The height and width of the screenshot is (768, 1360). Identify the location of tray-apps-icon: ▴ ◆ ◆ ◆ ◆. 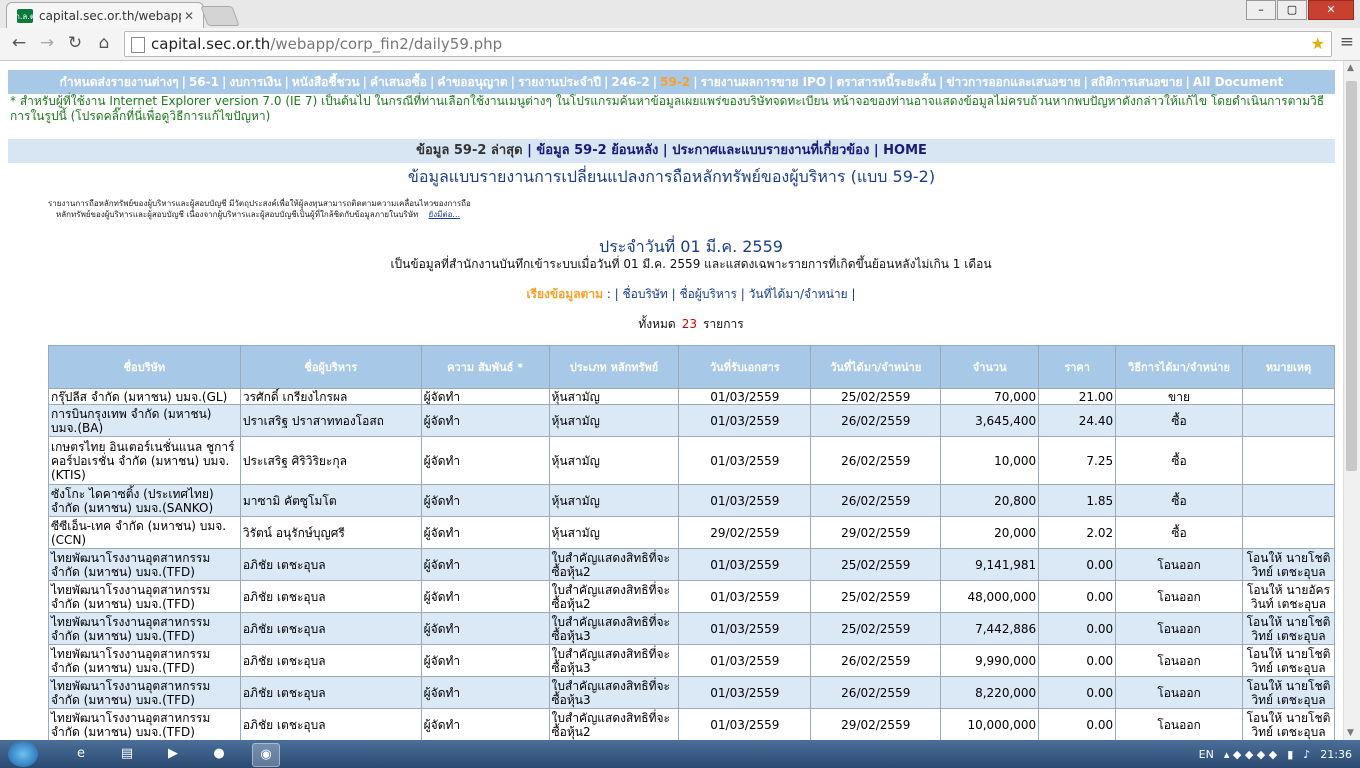
(1250, 754).